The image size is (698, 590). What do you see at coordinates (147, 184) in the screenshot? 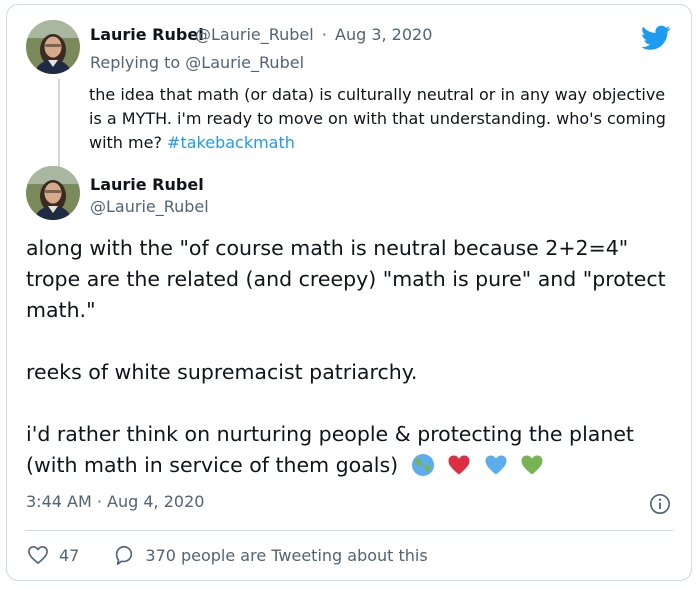
I see `author-name: Laurie Rubel` at bounding box center [147, 184].